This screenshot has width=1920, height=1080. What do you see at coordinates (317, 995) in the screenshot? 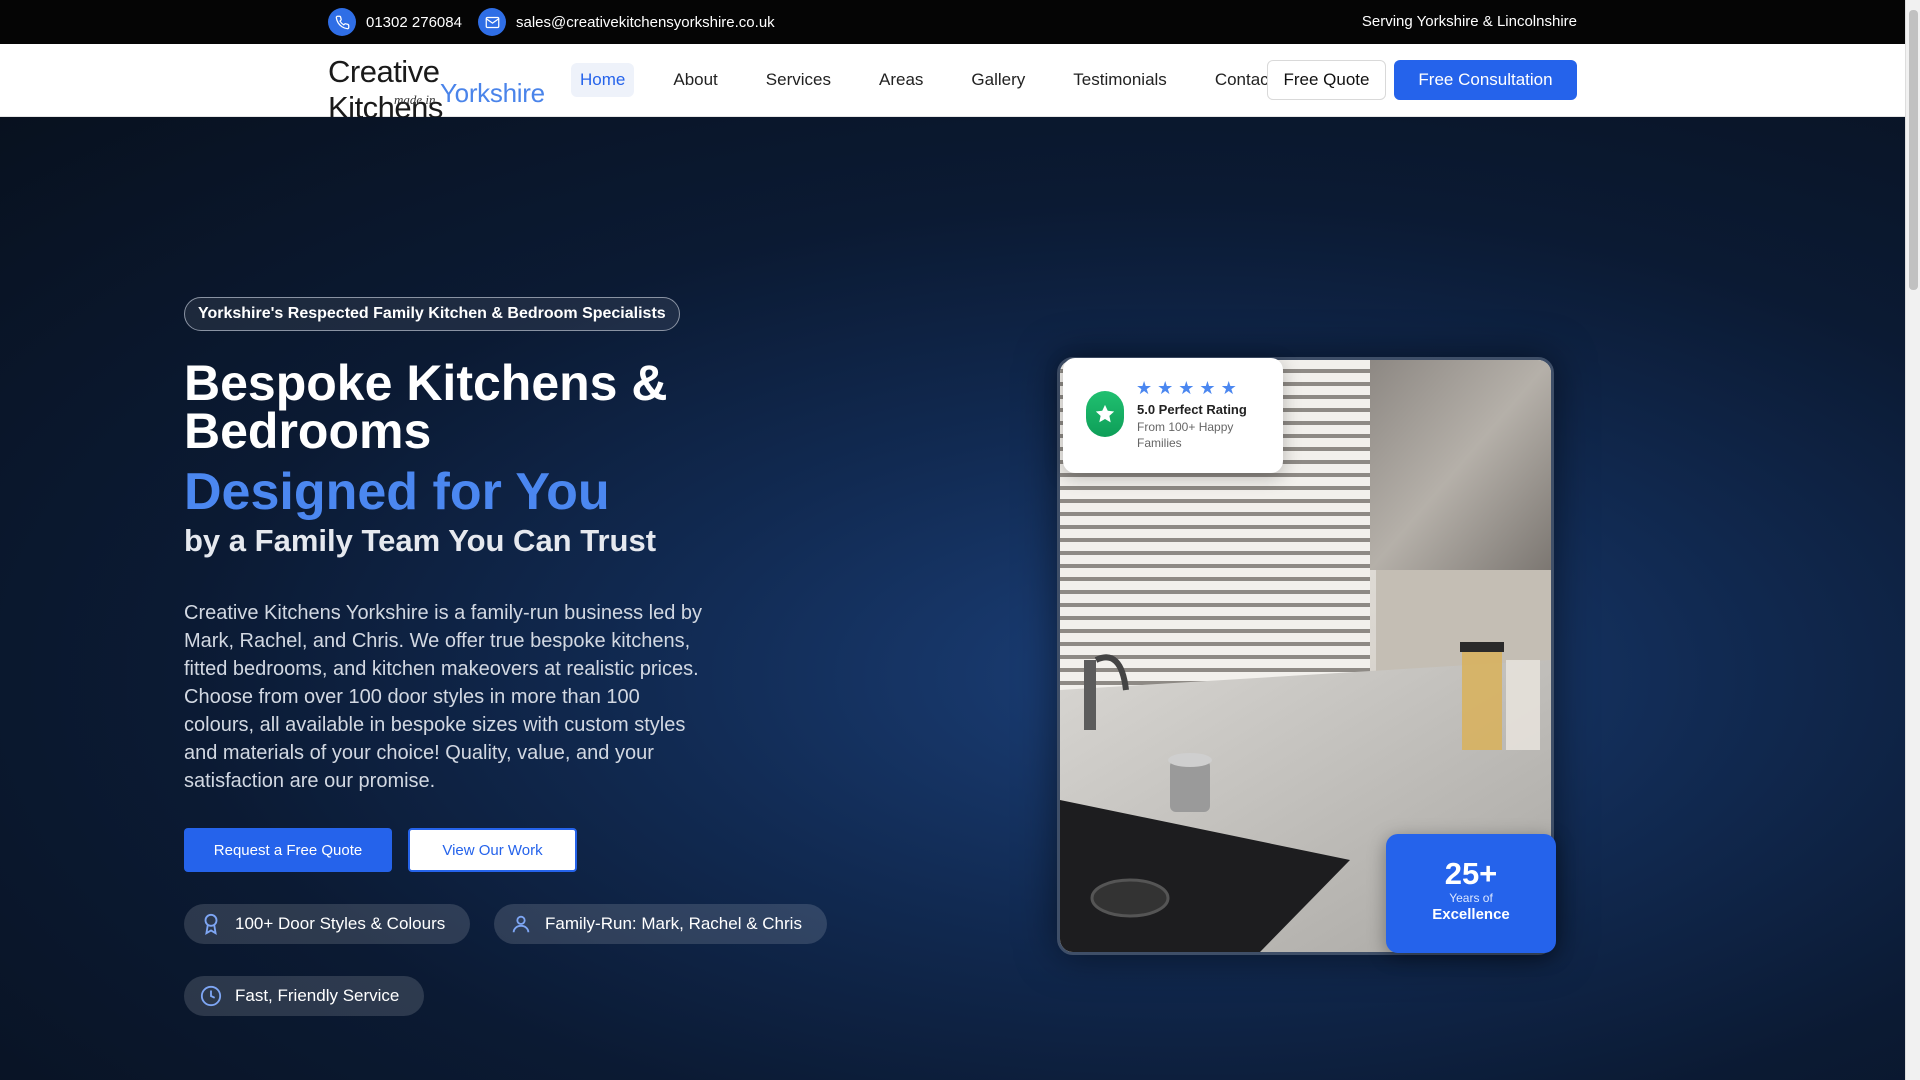
I see `feature-label: Fast, Friendly Service` at bounding box center [317, 995].